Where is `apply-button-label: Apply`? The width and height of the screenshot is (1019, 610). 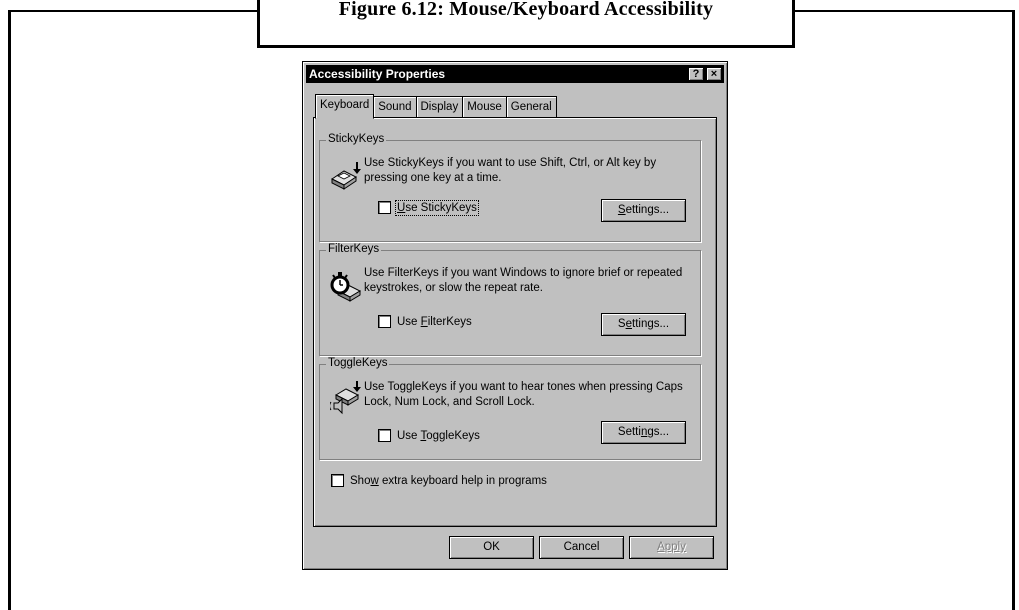
apply-button-label: Apply is located at coordinates (671, 547).